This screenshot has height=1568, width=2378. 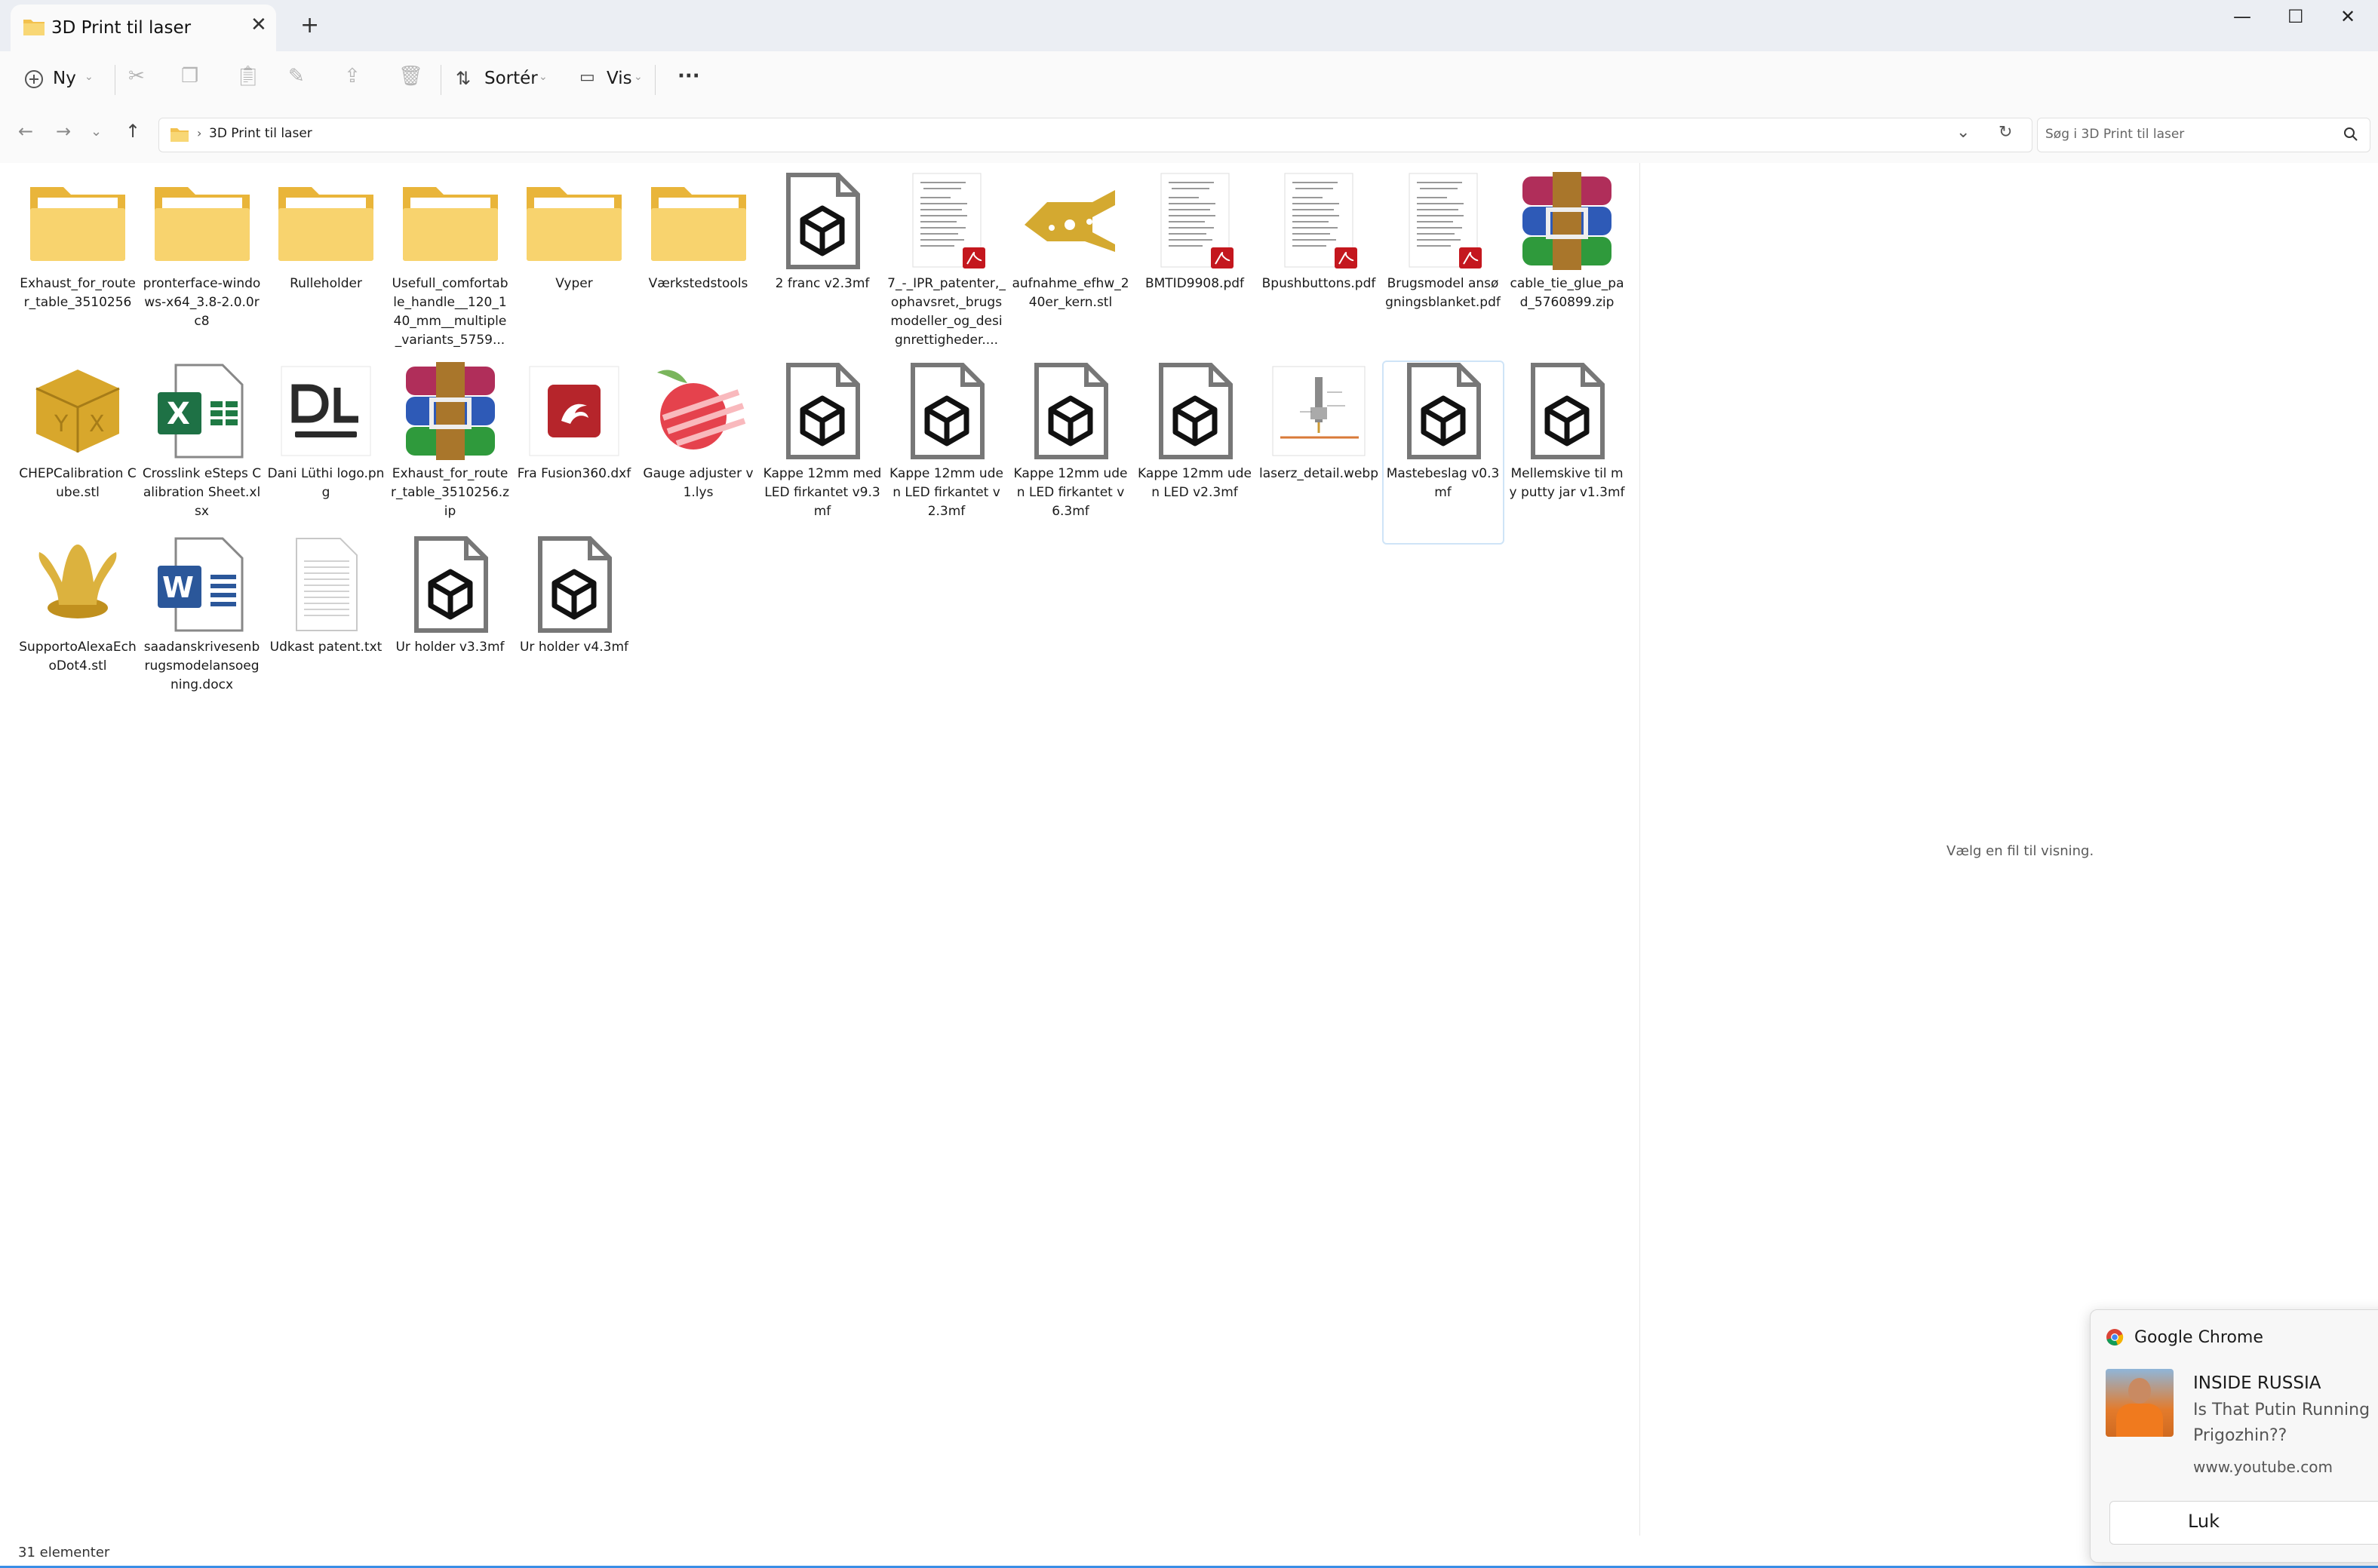 I want to click on address-dropdown-icon: ⌄, so click(x=1963, y=132).